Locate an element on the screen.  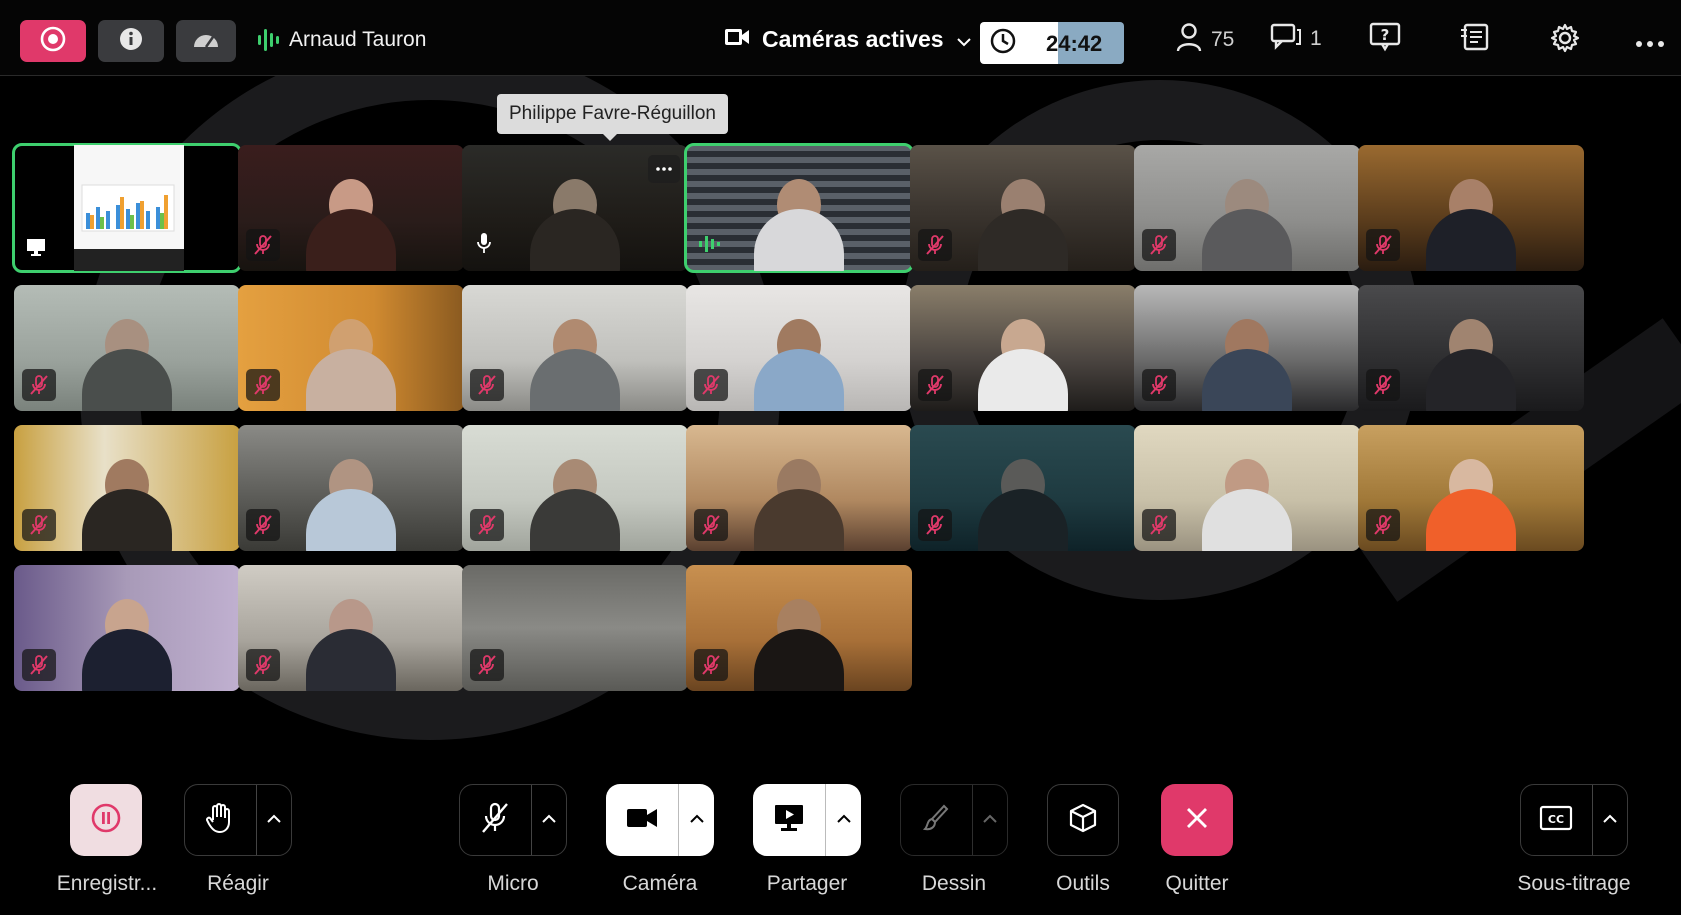
chat-count: 1 is located at coordinates (1316, 38).